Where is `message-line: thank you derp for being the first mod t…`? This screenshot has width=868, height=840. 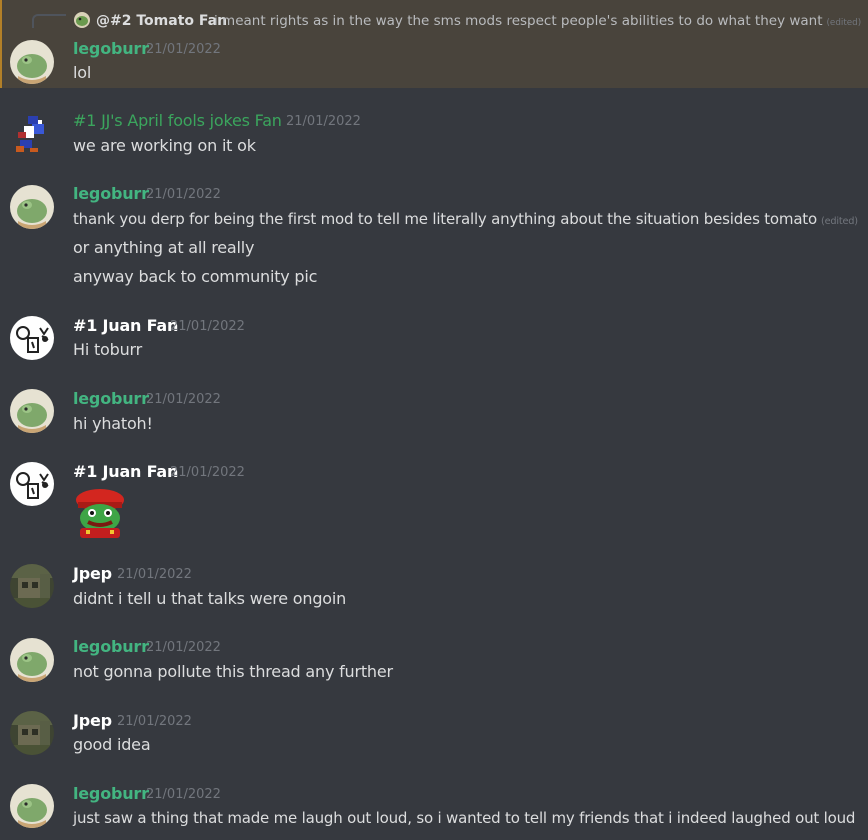 message-line: thank you derp for being the first mod t… is located at coordinates (445, 219).